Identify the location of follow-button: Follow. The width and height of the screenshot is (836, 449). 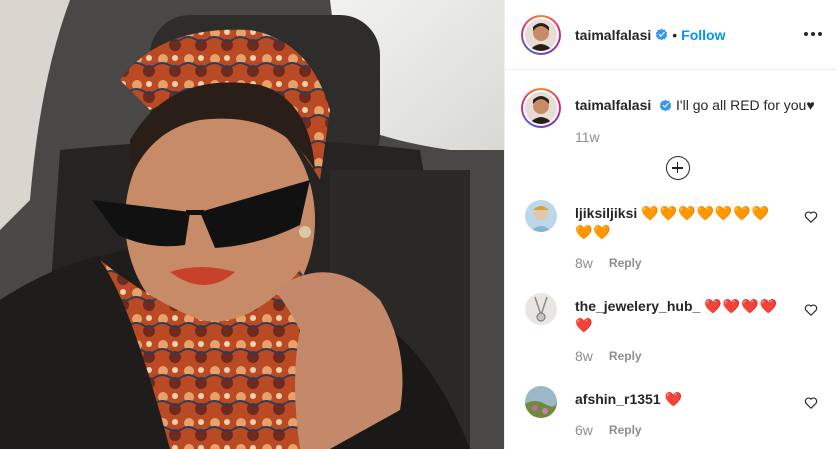
(703, 35).